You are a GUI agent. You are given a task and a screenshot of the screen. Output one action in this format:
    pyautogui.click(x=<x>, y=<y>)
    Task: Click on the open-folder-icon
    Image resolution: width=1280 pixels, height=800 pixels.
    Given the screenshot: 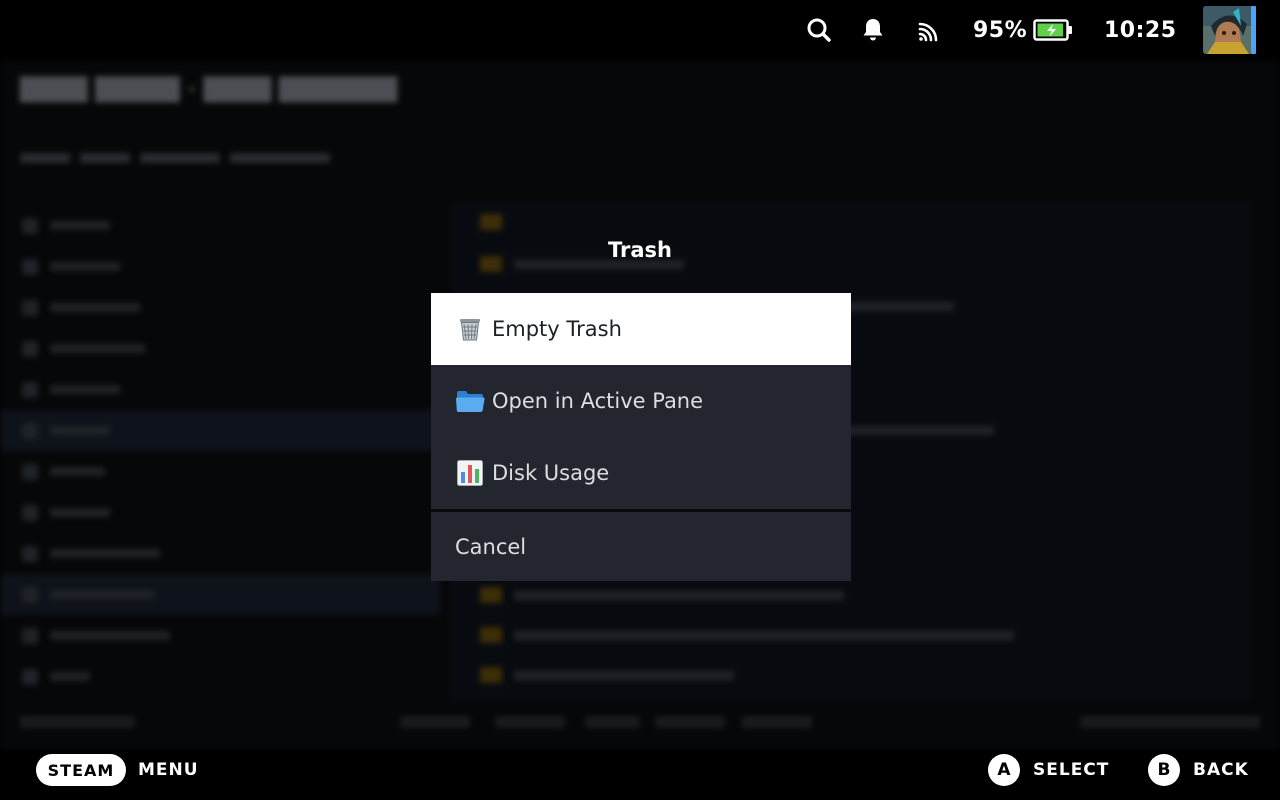 What is the action you would take?
    pyautogui.click(x=470, y=401)
    